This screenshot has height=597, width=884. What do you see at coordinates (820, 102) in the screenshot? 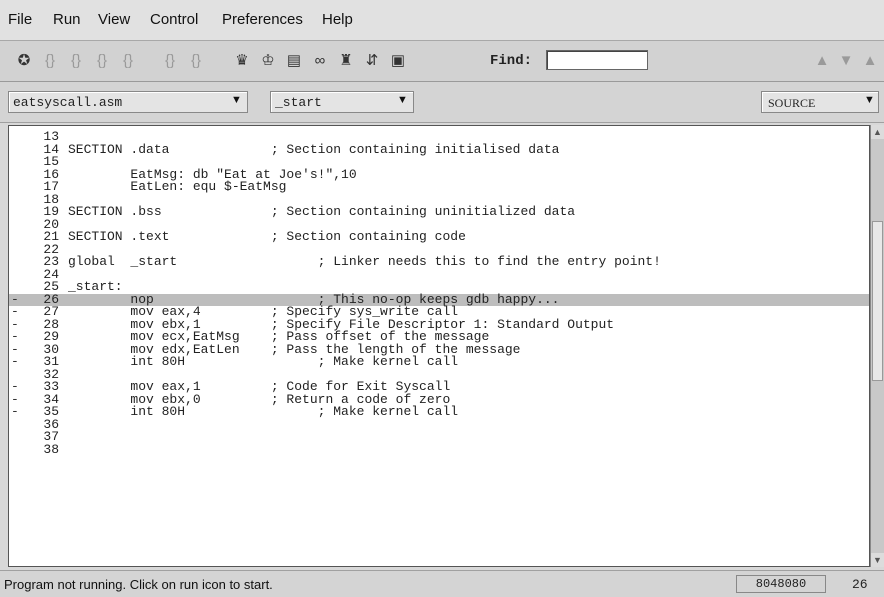
I see `view-mode-select: SOURCE ▼` at bounding box center [820, 102].